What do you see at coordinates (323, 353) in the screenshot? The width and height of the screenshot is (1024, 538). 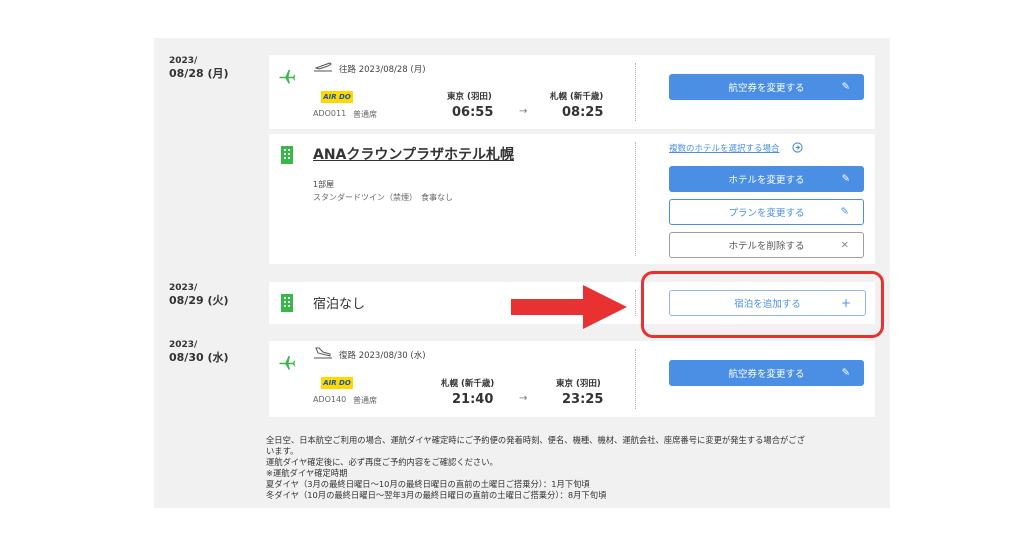 I see `landing-icon` at bounding box center [323, 353].